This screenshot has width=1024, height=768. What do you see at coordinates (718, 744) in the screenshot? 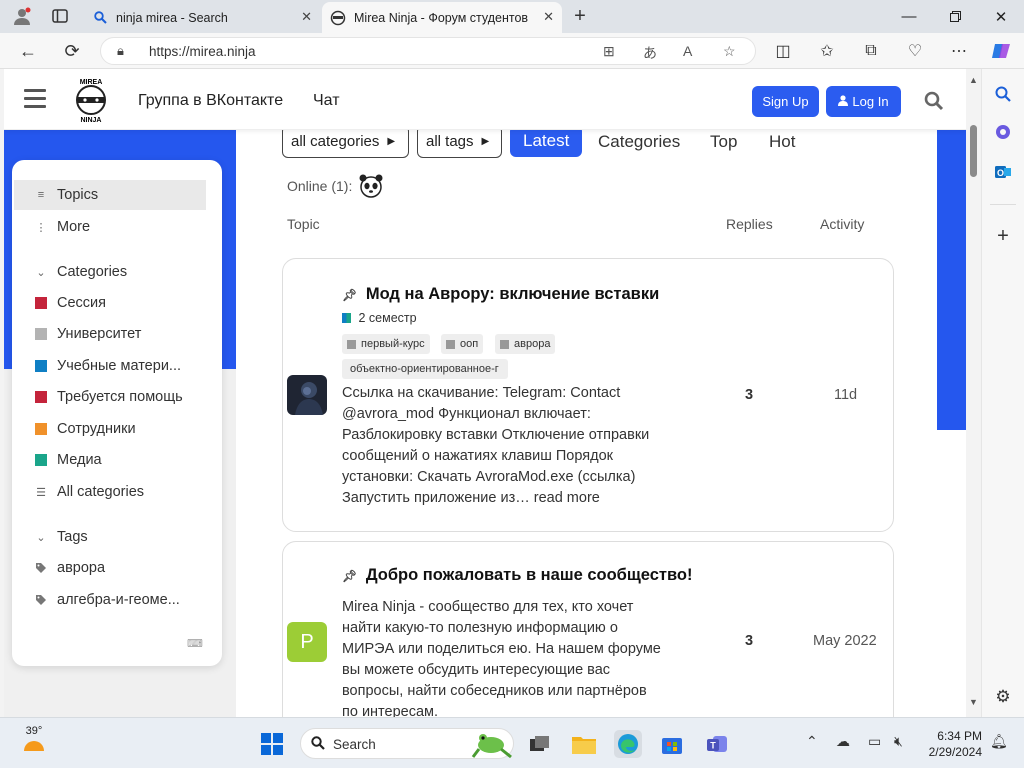
I see `teams-icon: T` at bounding box center [718, 744].